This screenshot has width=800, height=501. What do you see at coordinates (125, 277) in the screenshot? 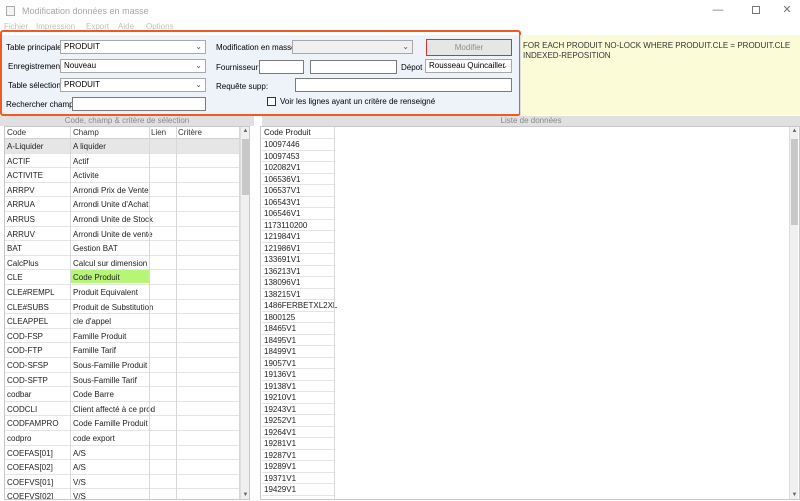
I see `table-row: CLE Code Produit` at bounding box center [125, 277].